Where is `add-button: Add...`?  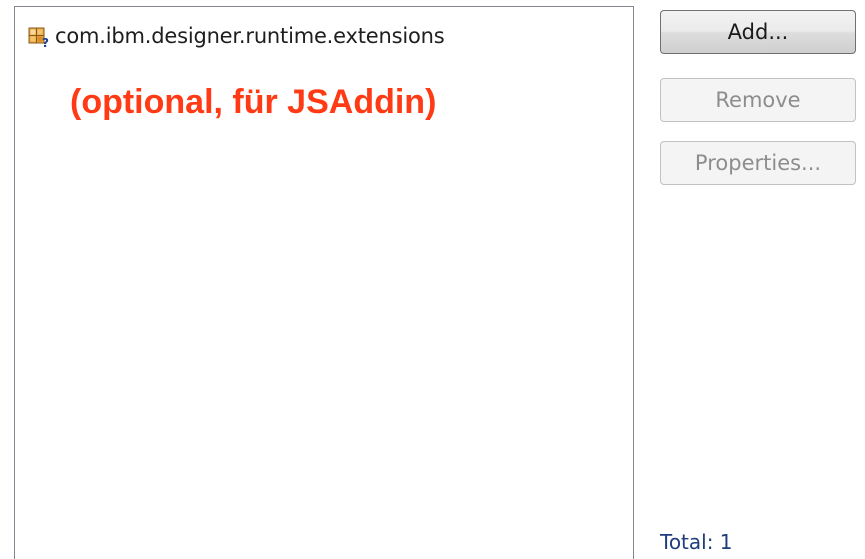 add-button: Add... is located at coordinates (758, 32).